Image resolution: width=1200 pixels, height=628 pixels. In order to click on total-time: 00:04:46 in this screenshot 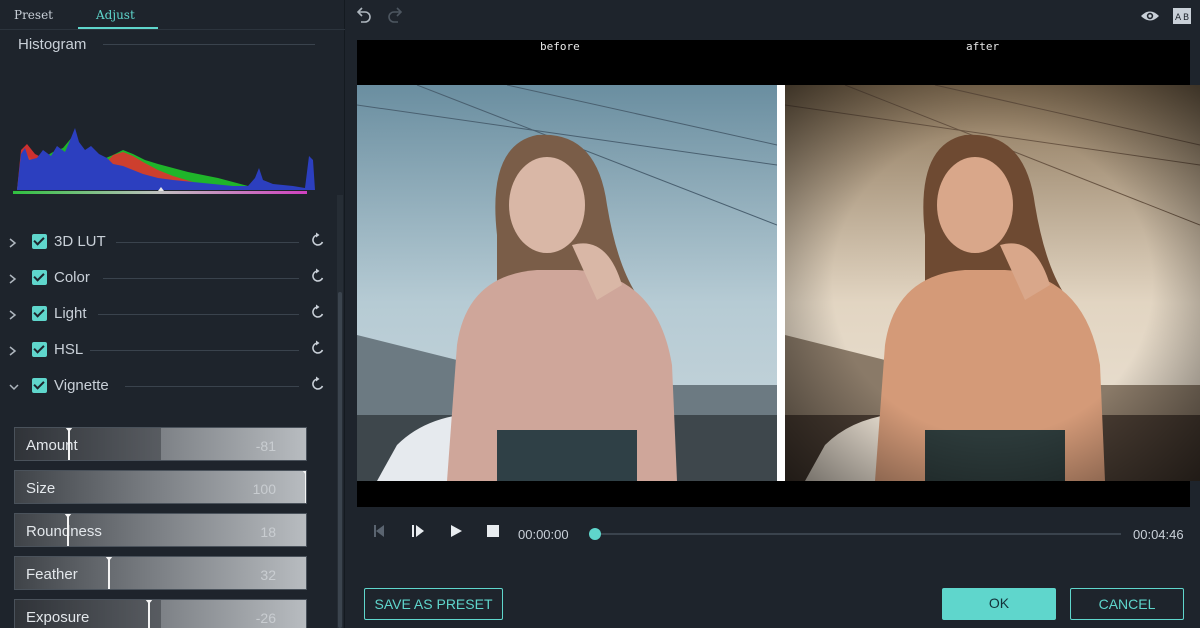, I will do `click(1158, 534)`.